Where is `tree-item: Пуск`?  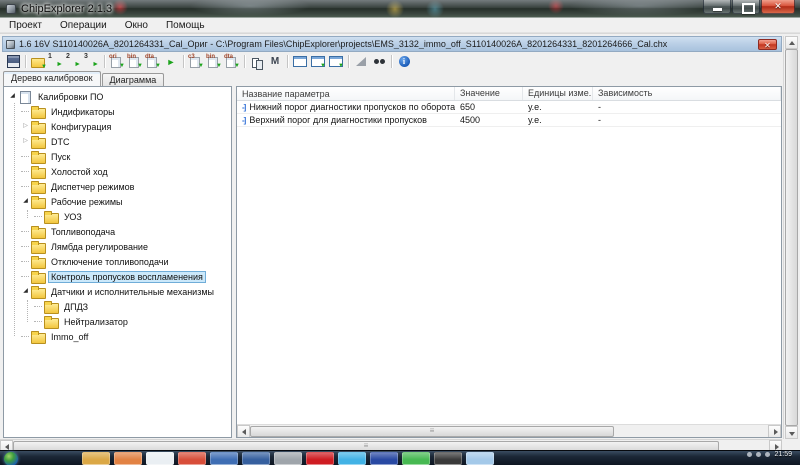
tree-item: Пуск is located at coordinates (117, 156).